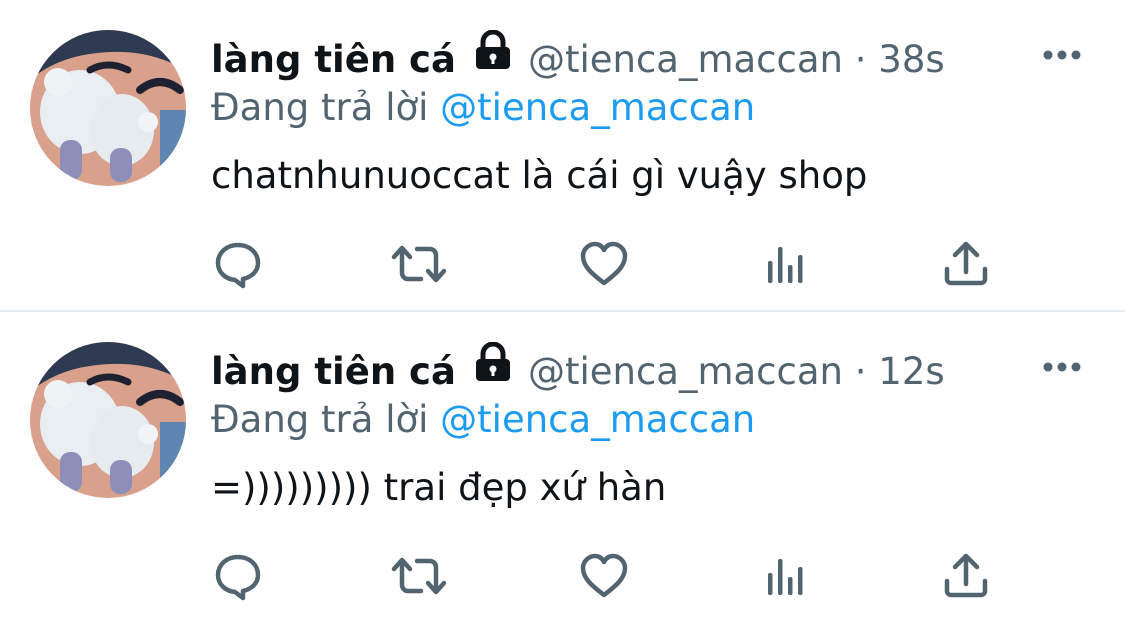 The height and width of the screenshot is (623, 1125). What do you see at coordinates (439, 487) in the screenshot?
I see `tweet-text: =))))))))) trai đẹp xứ hàn` at bounding box center [439, 487].